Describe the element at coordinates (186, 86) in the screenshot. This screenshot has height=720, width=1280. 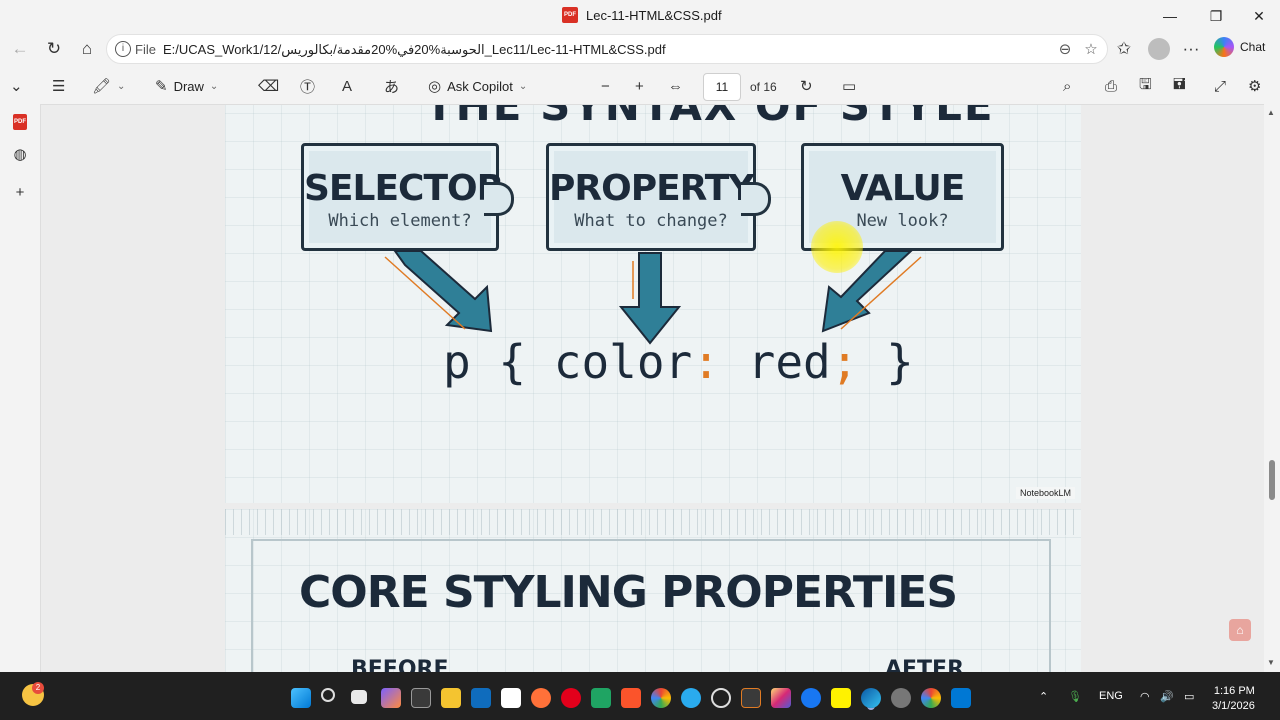
I see `draw-tool: ✎ Draw ⌄` at that location.